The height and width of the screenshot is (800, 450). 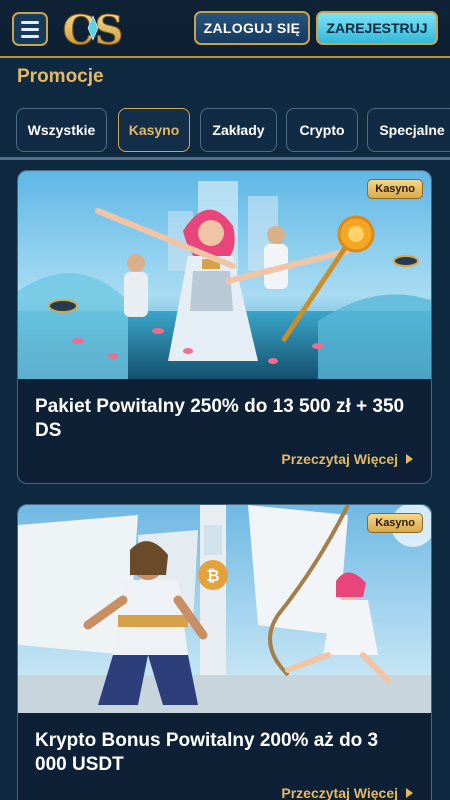 I want to click on tab-casino: Kasyno, so click(x=154, y=130).